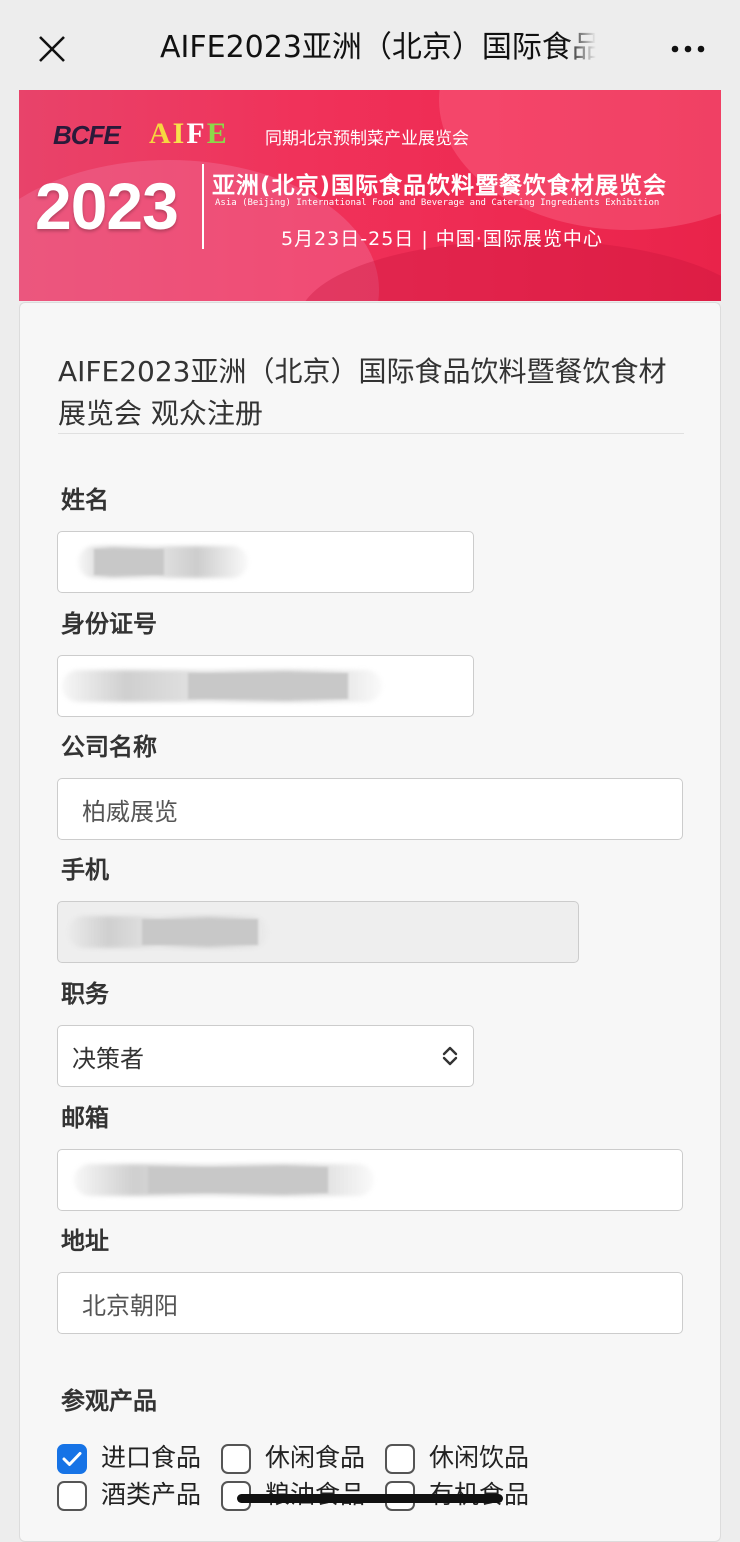 The height and width of the screenshot is (1542, 740). What do you see at coordinates (108, 1058) in the screenshot?
I see `position-value: 决策者` at bounding box center [108, 1058].